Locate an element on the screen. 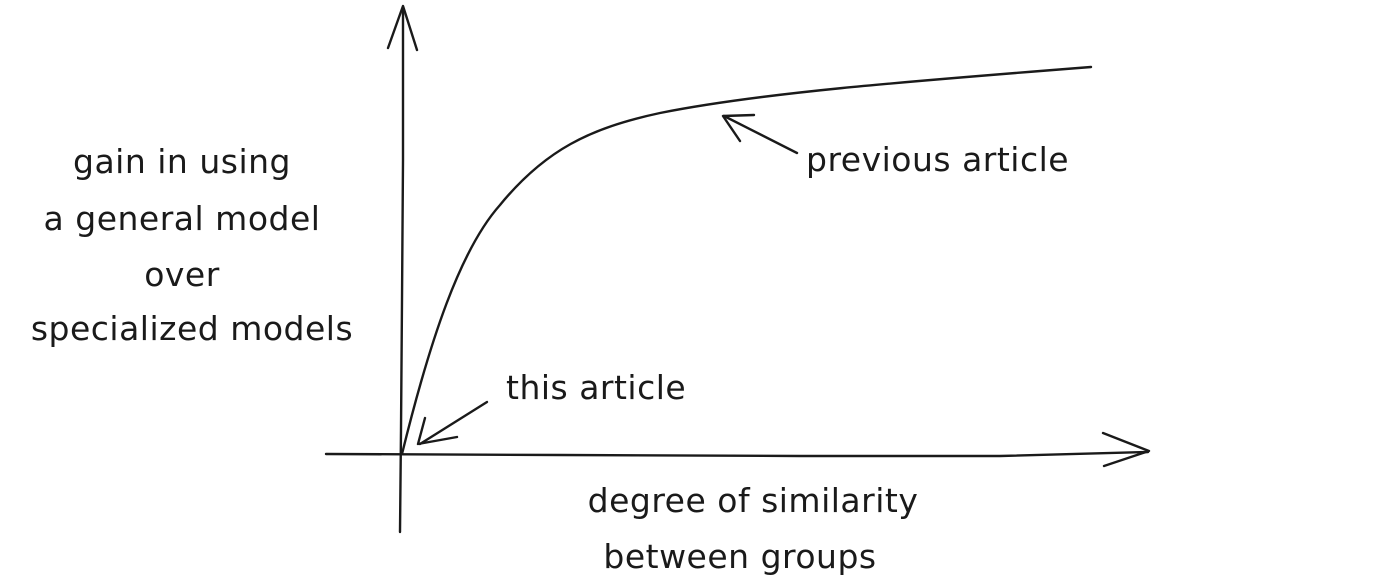 The image size is (1400, 587). x-axis-arrowhead is located at coordinates (1126, 449).